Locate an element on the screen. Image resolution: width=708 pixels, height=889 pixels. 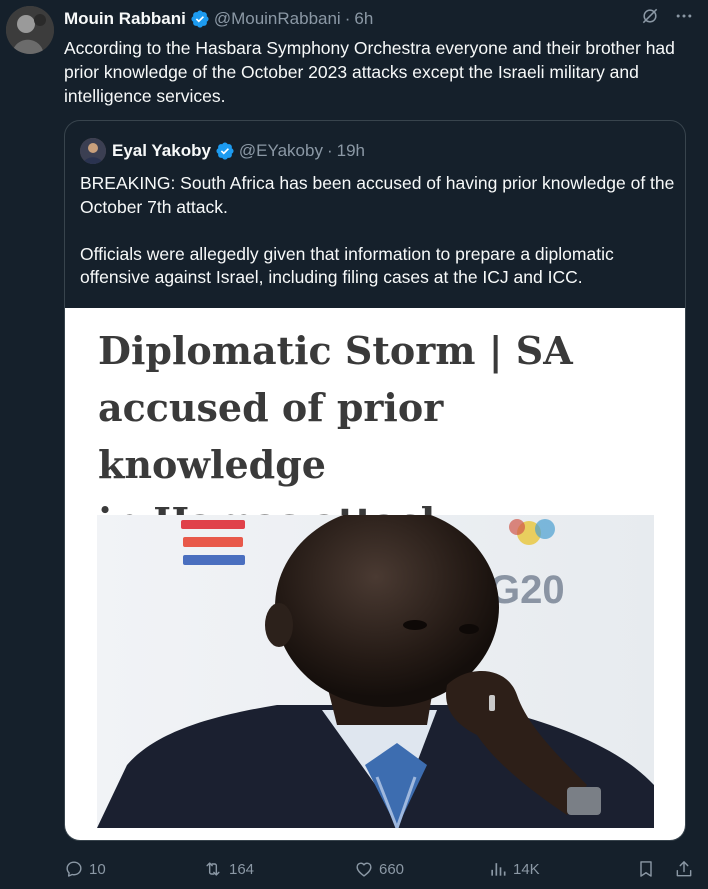
views-count: 14K is located at coordinates (526, 869).